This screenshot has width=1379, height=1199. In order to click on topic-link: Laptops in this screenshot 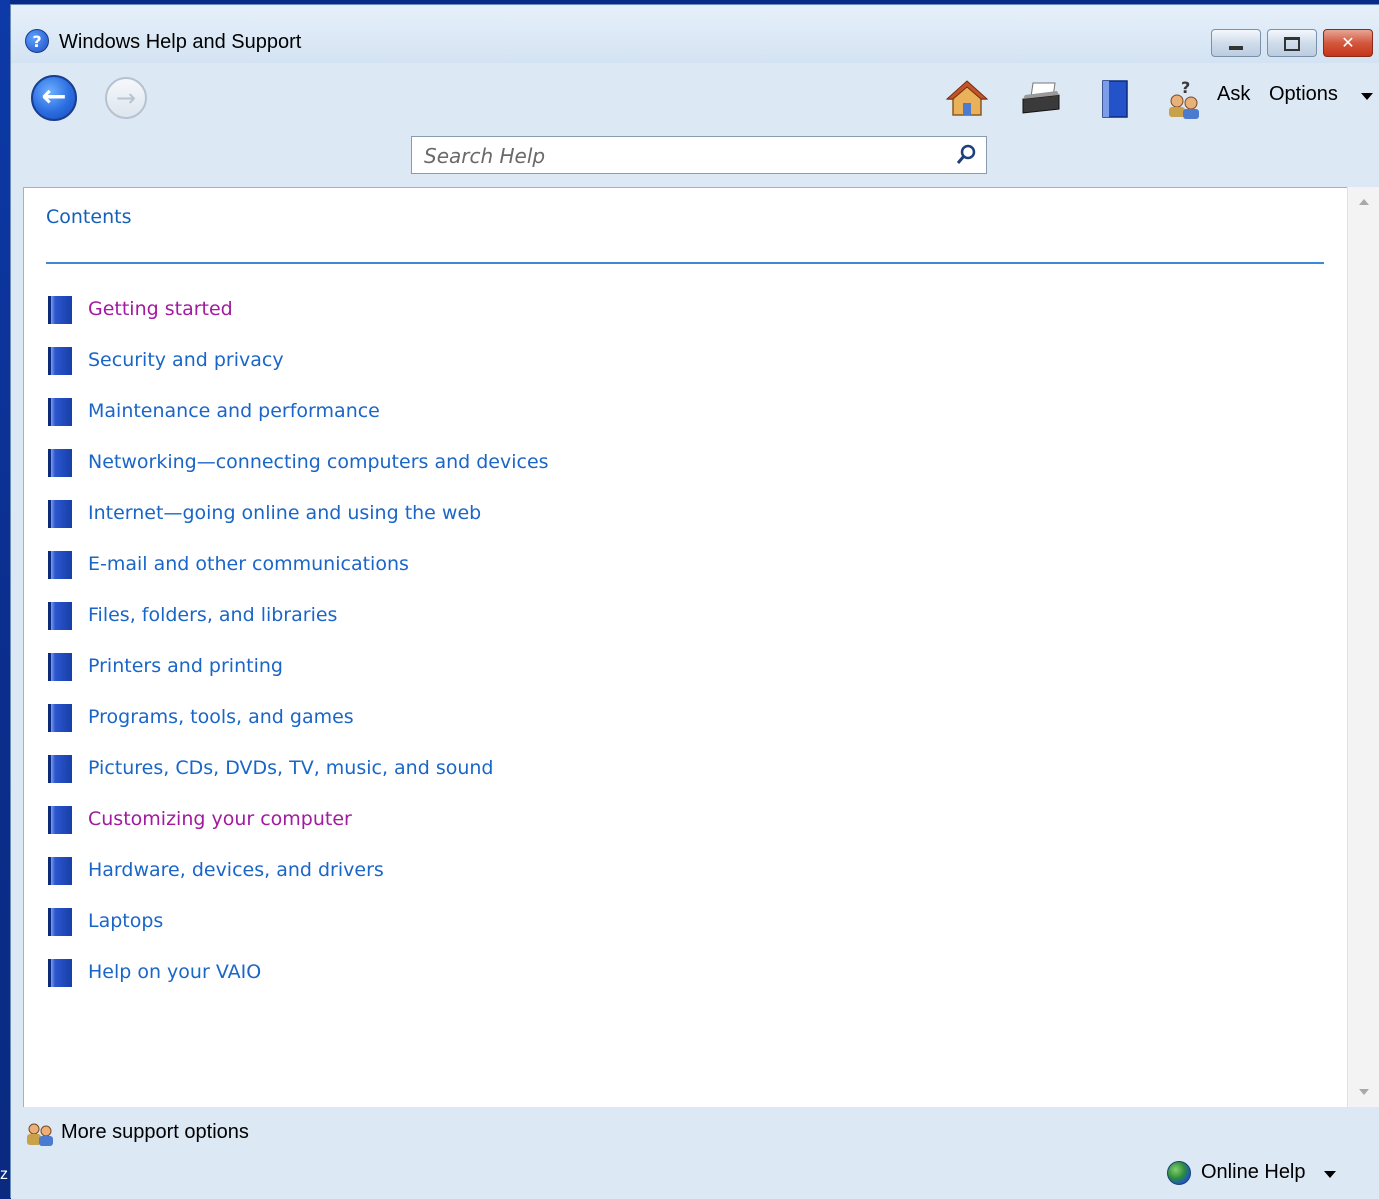, I will do `click(125, 921)`.